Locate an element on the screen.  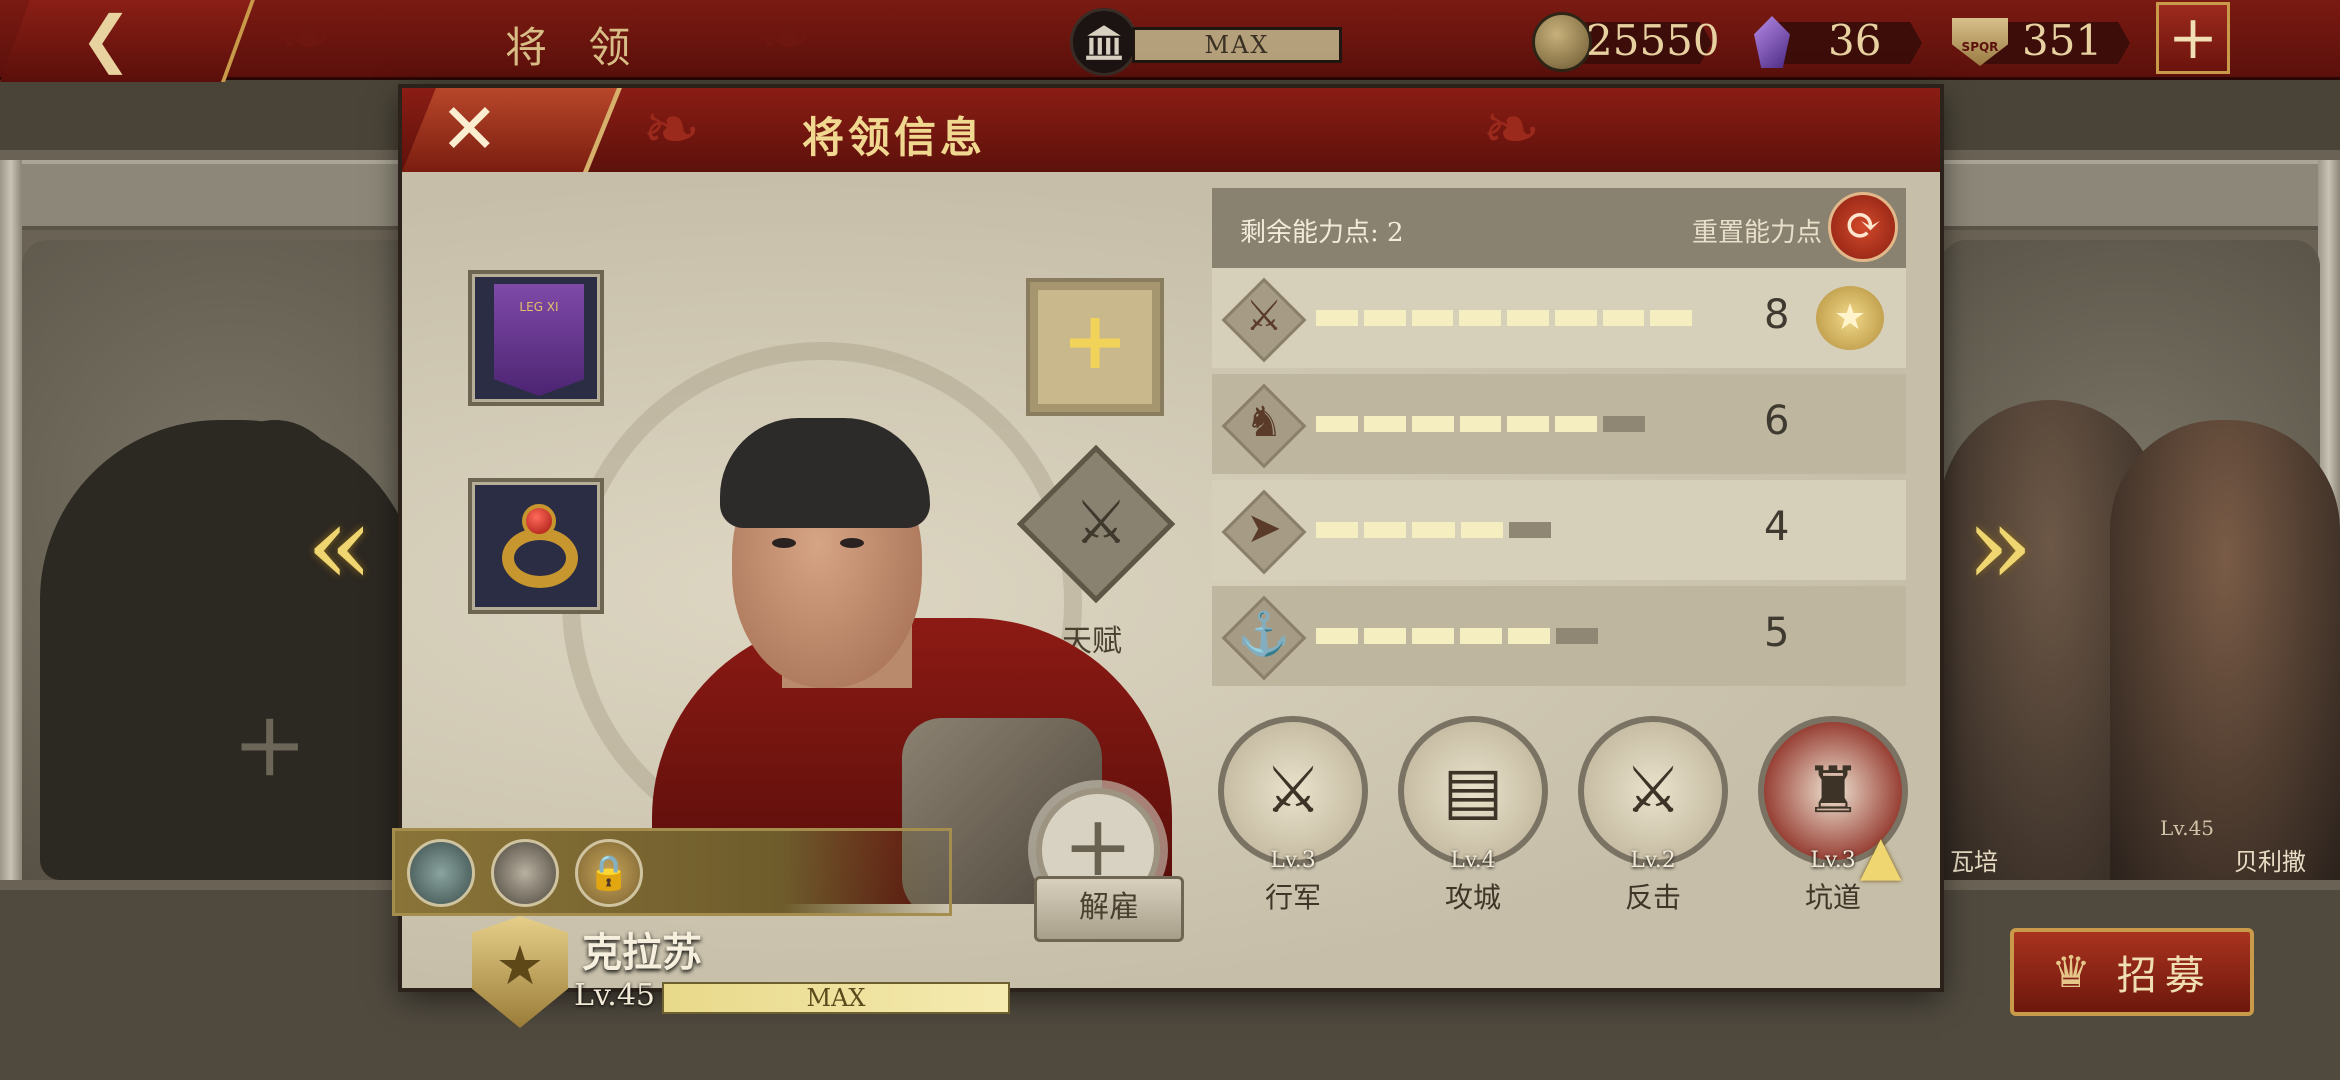
recruit-label: 招募 is located at coordinates (2164, 976).